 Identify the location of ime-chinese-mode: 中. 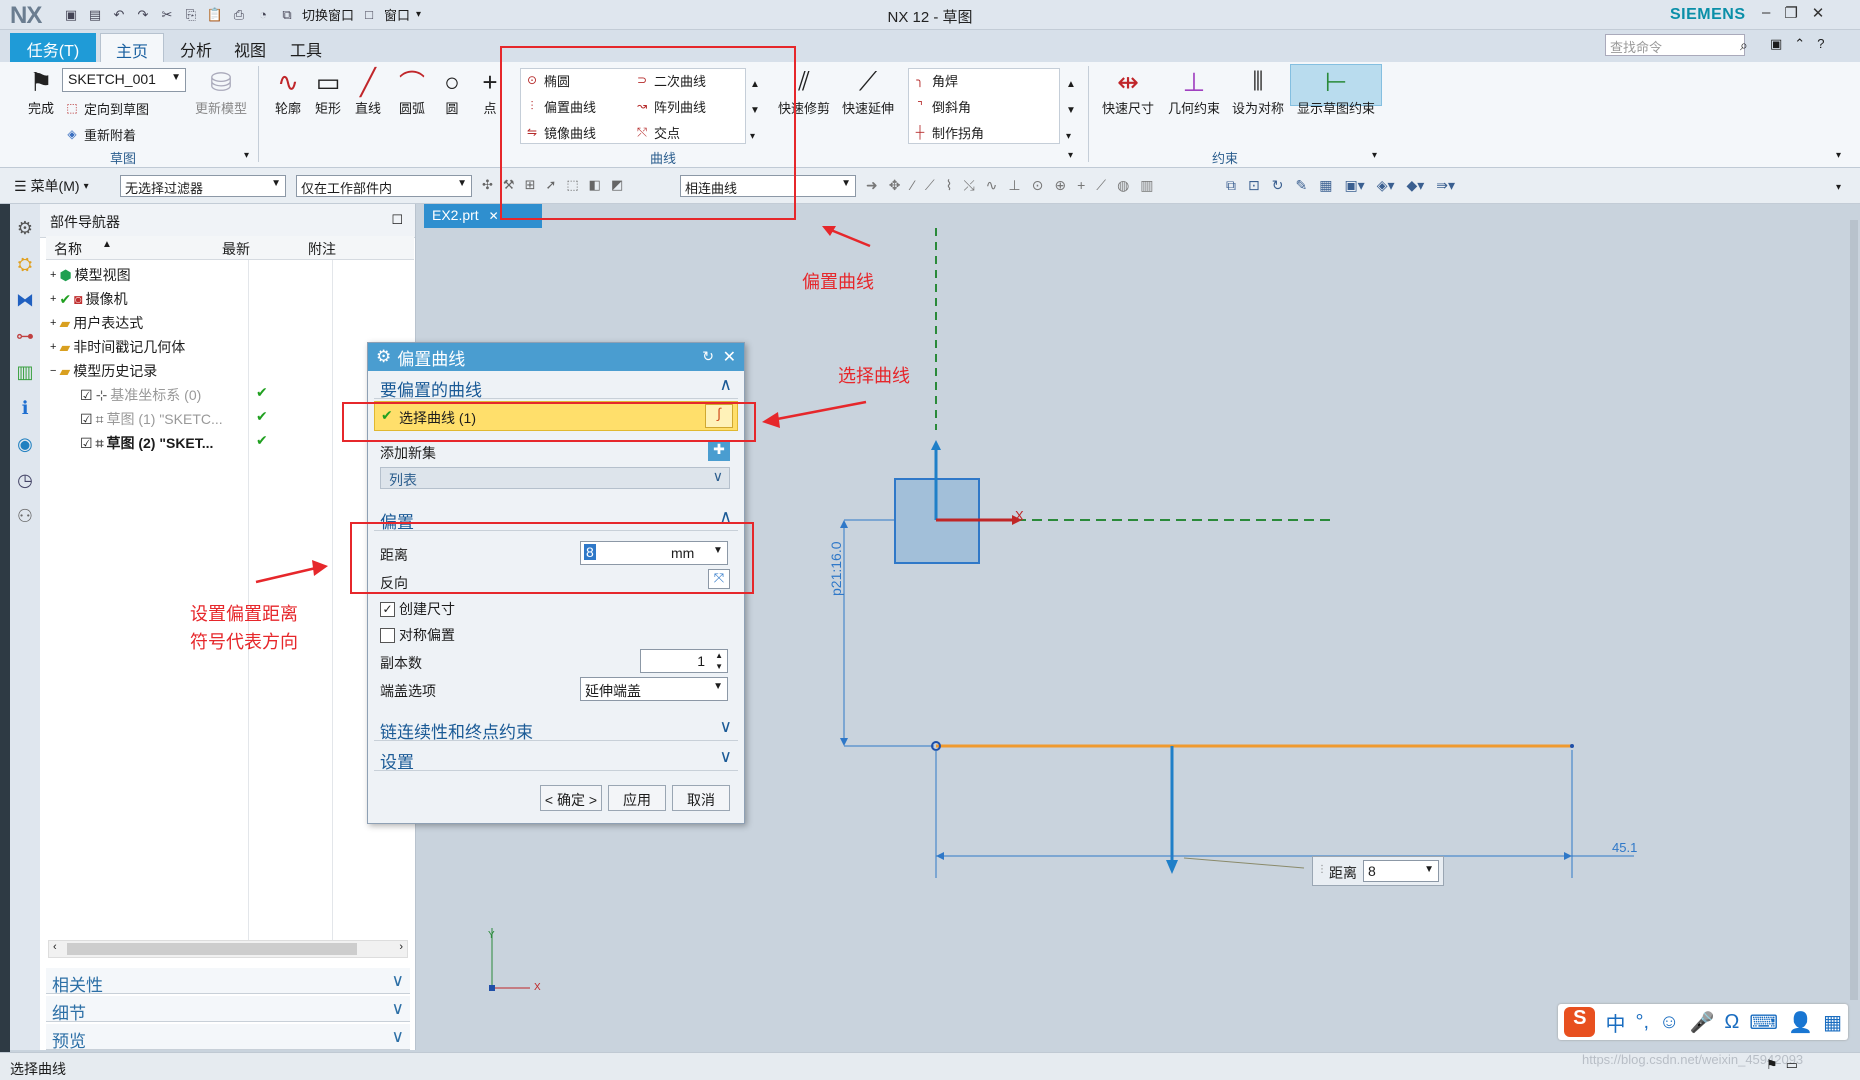
(1615, 1022).